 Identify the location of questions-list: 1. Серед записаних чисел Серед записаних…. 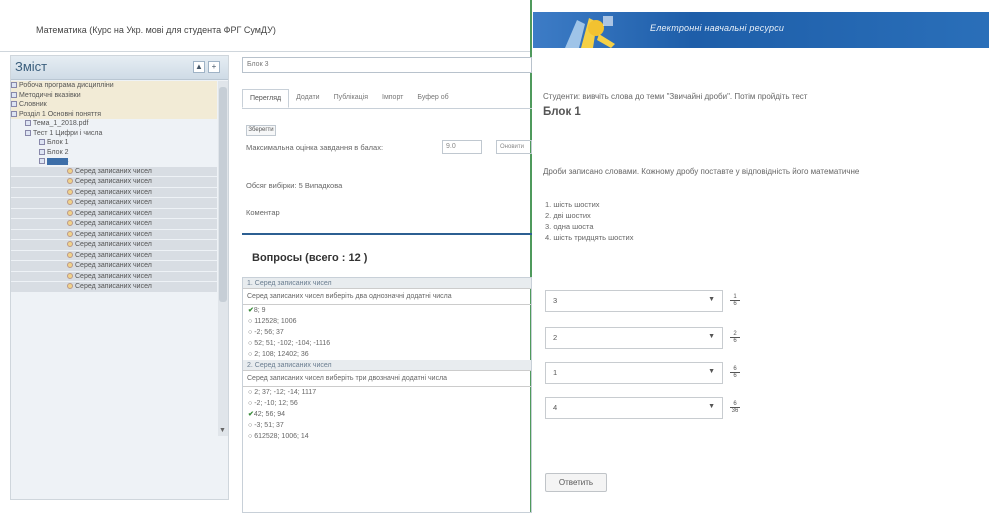
(387, 395).